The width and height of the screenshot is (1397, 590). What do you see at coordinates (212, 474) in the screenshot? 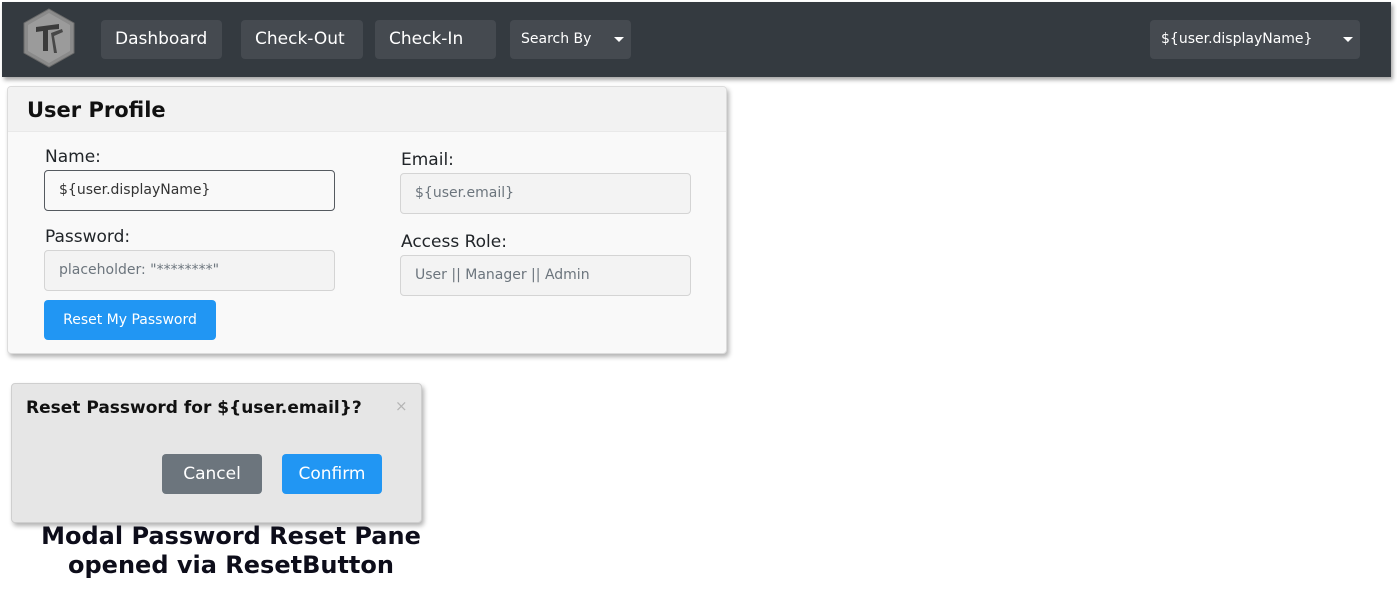
I see `cancel-button: Cancel` at bounding box center [212, 474].